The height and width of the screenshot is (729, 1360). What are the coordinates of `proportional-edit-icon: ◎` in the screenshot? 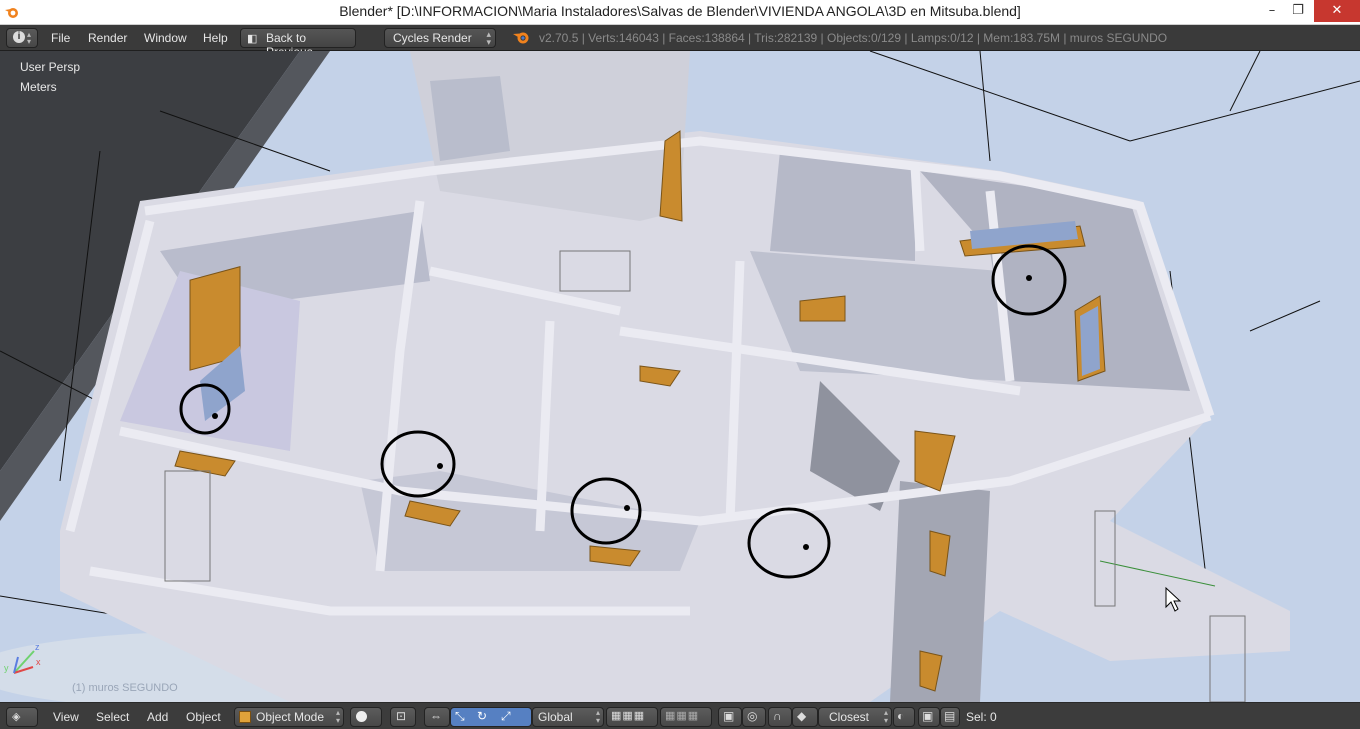 It's located at (752, 716).